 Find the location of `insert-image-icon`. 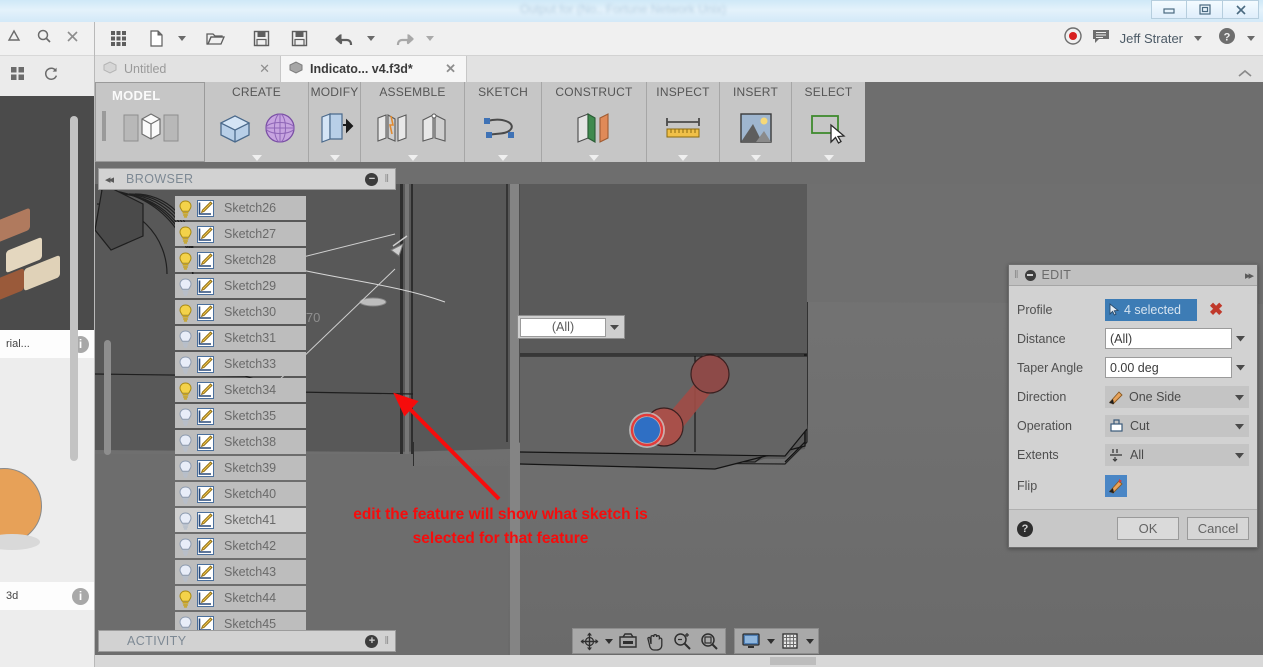

insert-image-icon is located at coordinates (756, 130).